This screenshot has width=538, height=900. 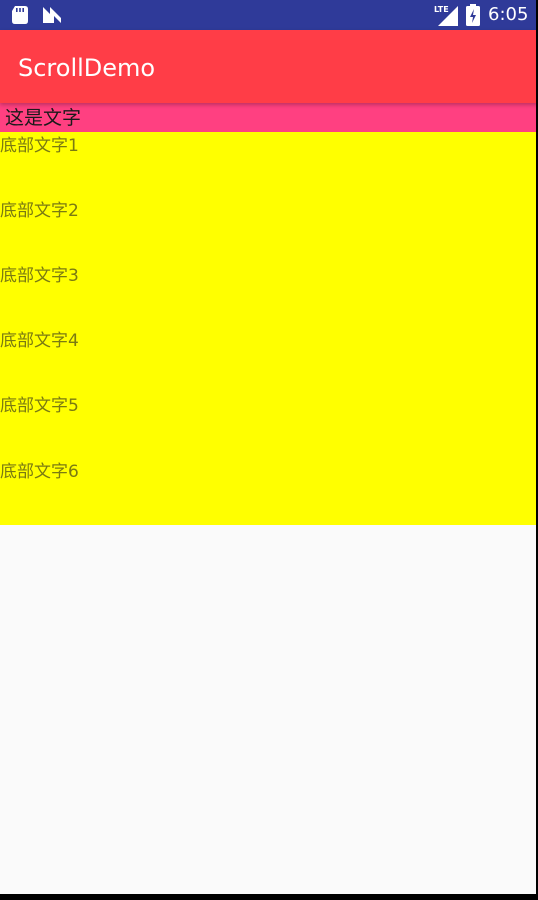 I want to click on n-notification-icon, so click(x=52, y=15).